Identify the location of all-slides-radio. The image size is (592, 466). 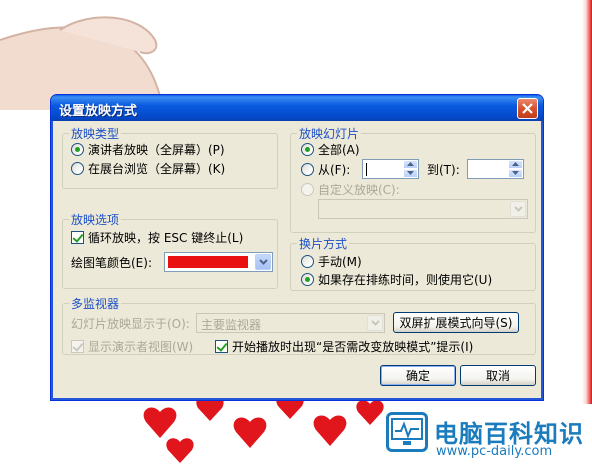
(307, 149).